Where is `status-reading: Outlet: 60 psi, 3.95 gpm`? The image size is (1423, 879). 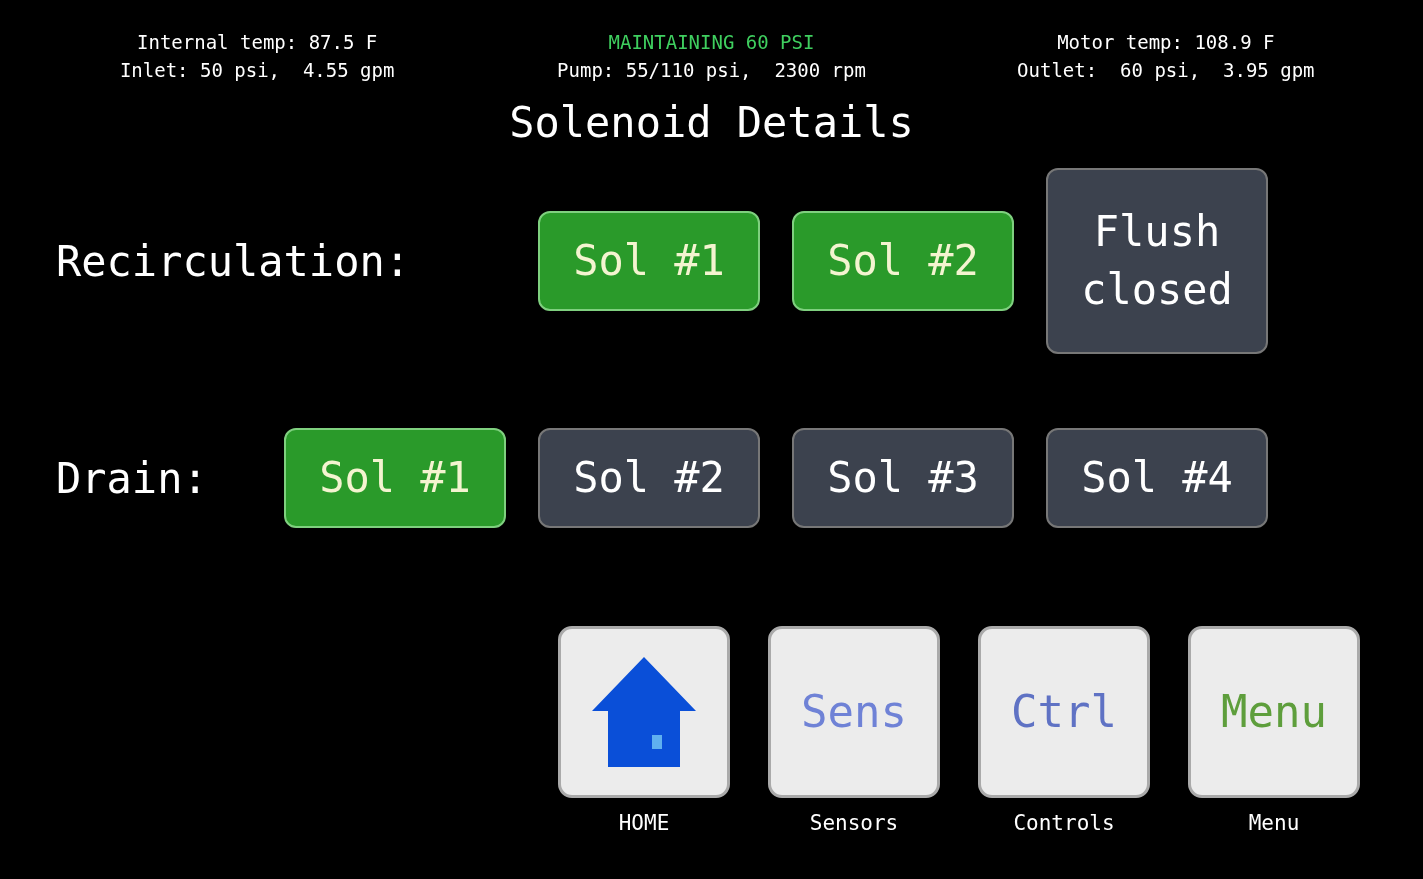 status-reading: Outlet: 60 psi, 3.95 gpm is located at coordinates (1166, 70).